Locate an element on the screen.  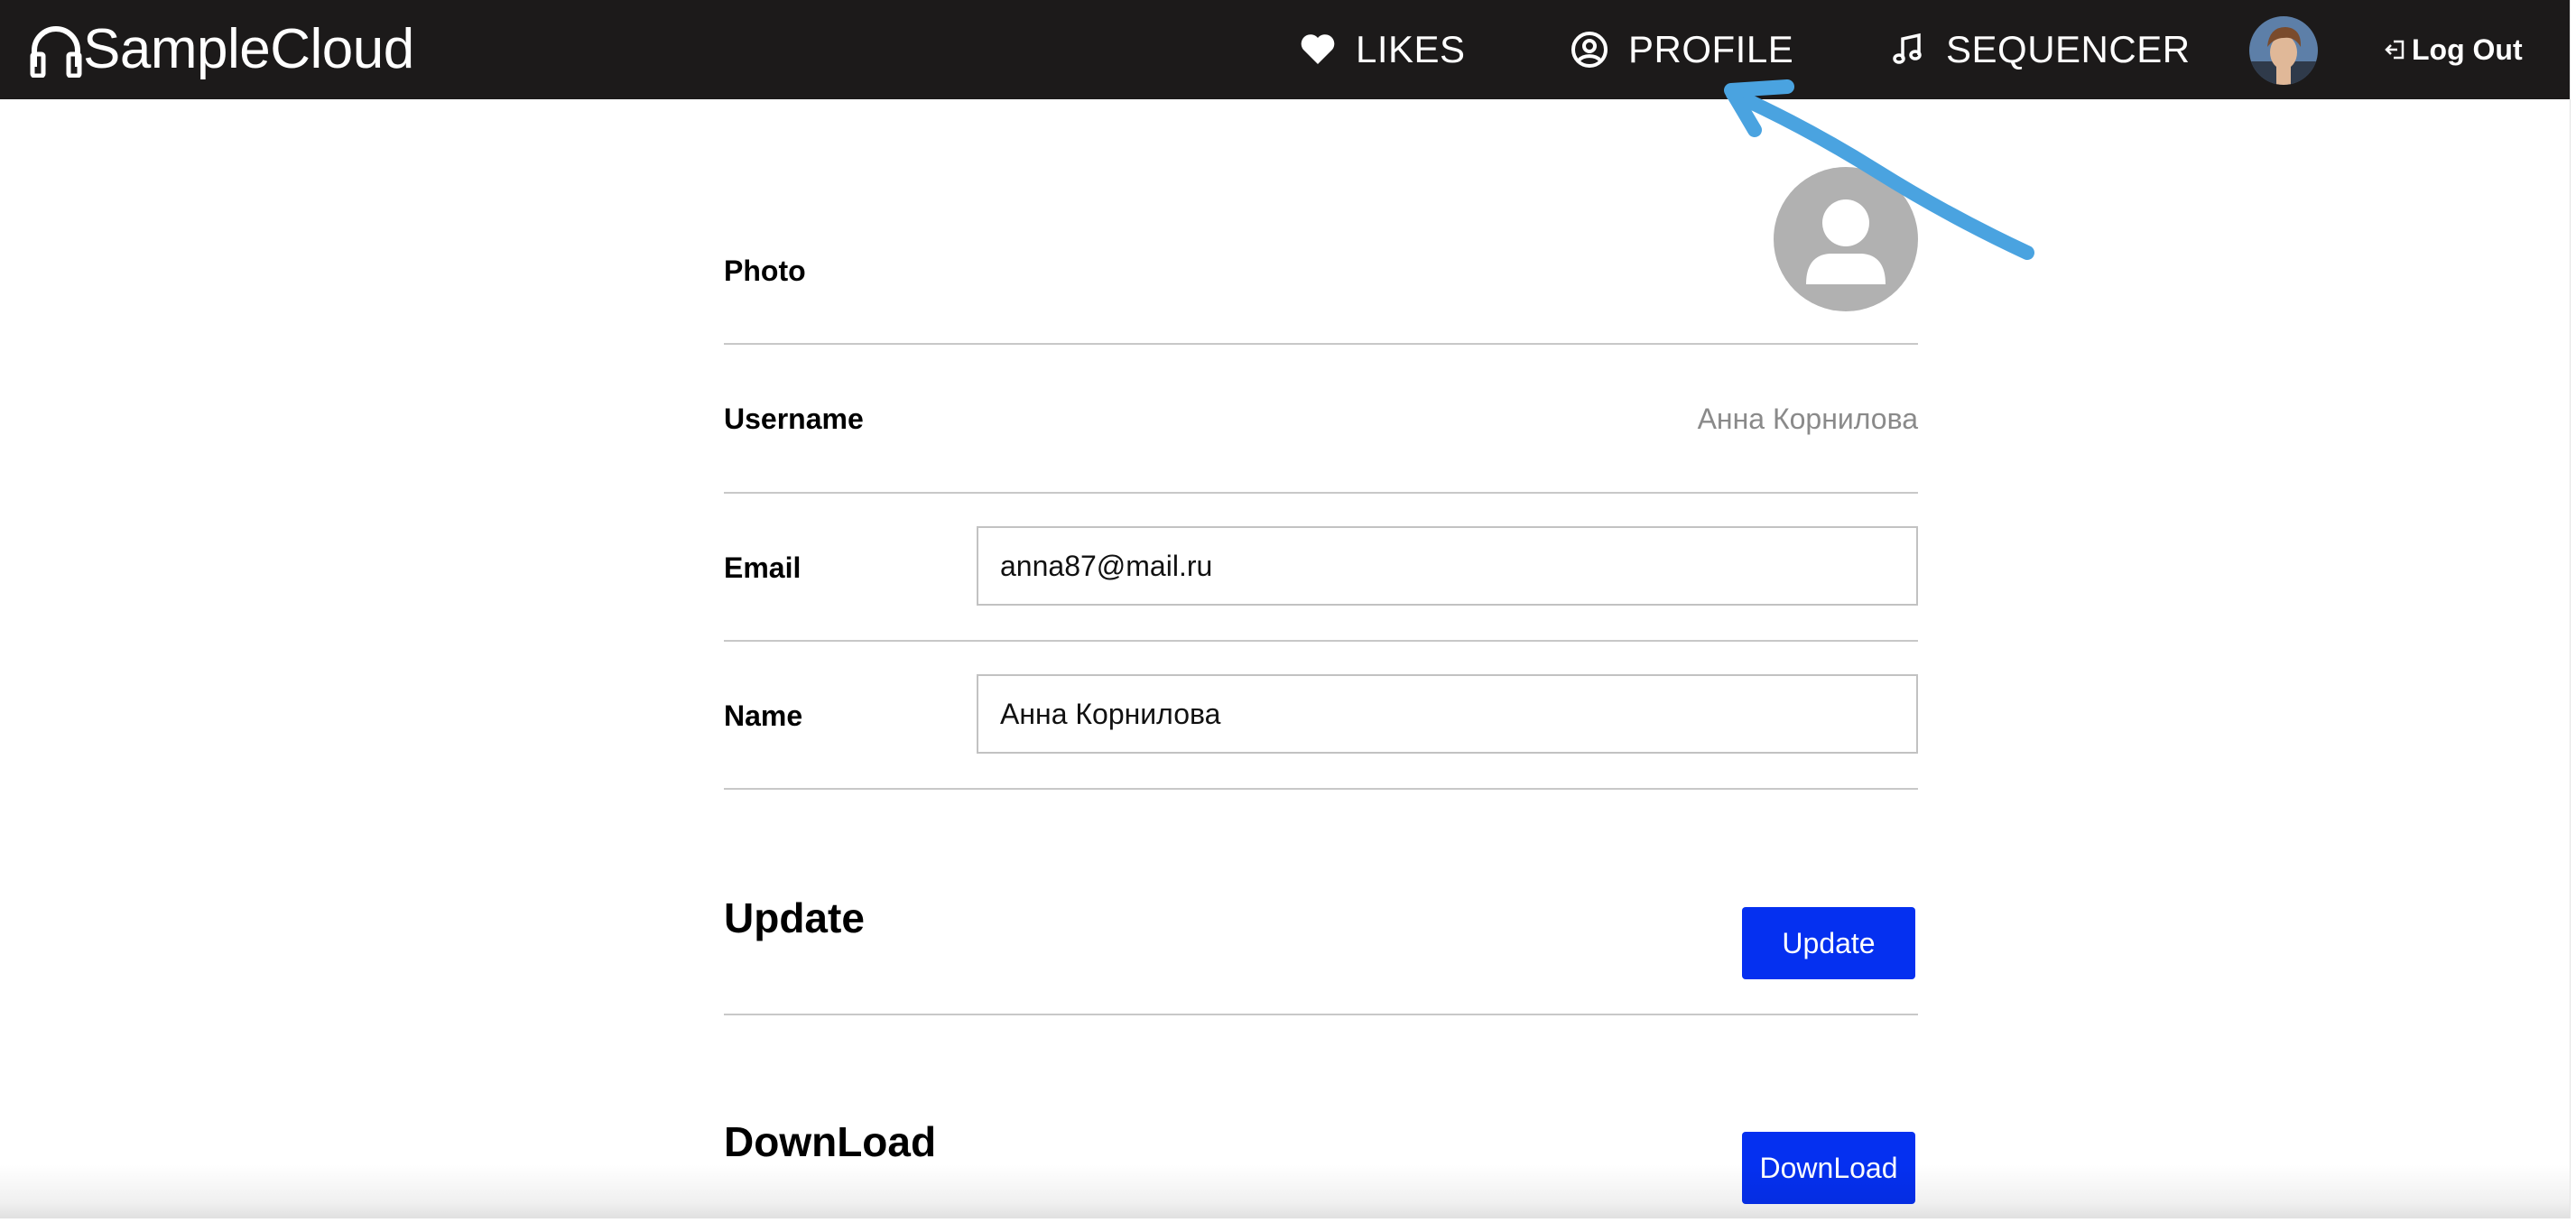
download-title: DownLoad is located at coordinates (830, 1141).